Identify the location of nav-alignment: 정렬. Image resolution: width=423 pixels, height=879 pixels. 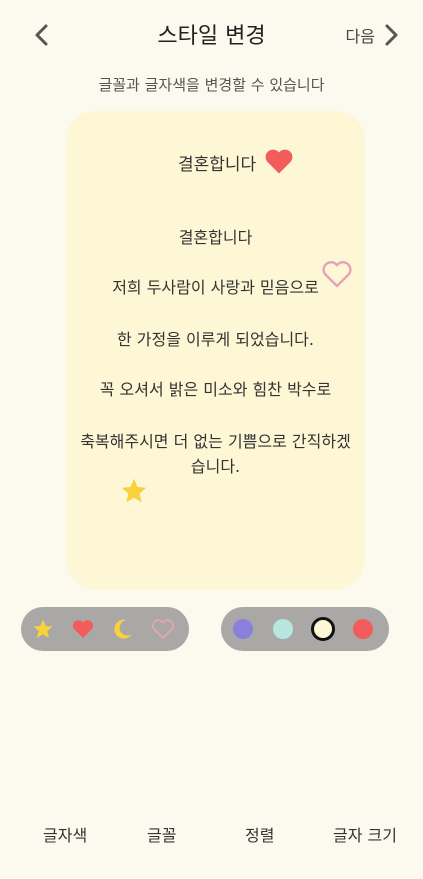
(259, 834).